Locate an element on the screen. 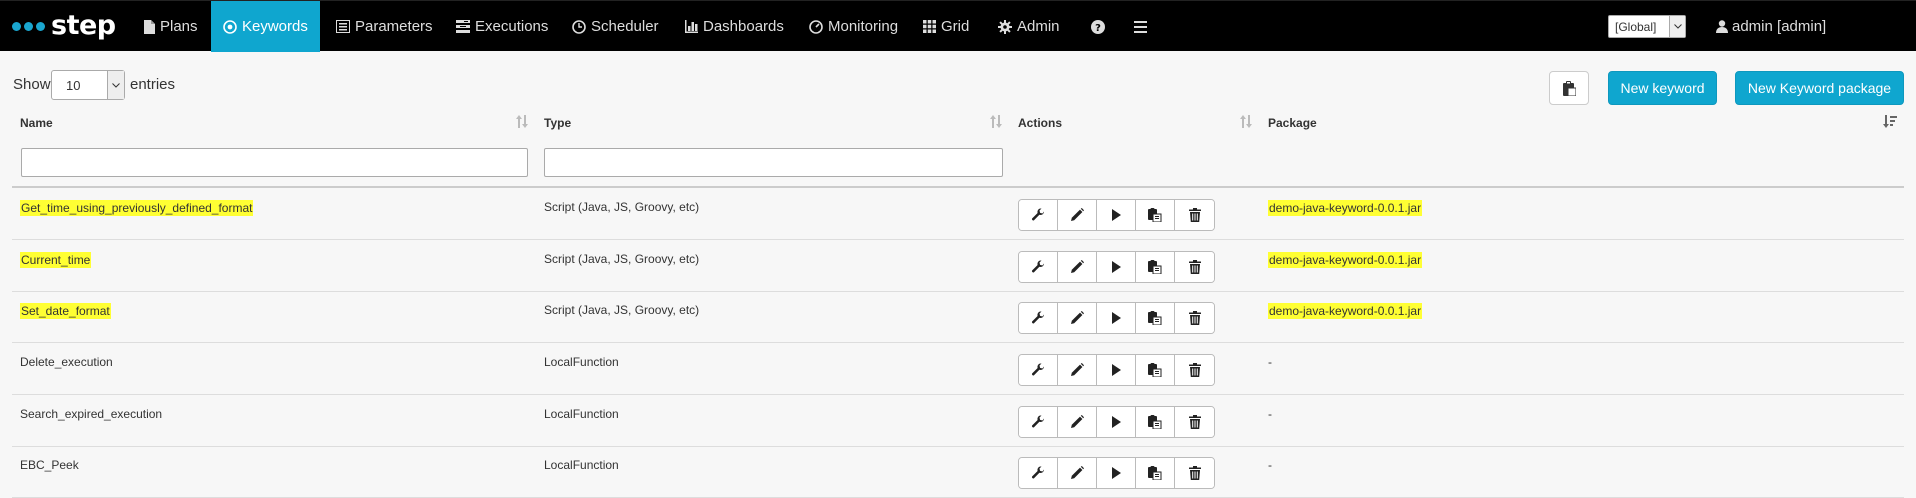  nav-scheduler: Scheduler is located at coordinates (615, 26).